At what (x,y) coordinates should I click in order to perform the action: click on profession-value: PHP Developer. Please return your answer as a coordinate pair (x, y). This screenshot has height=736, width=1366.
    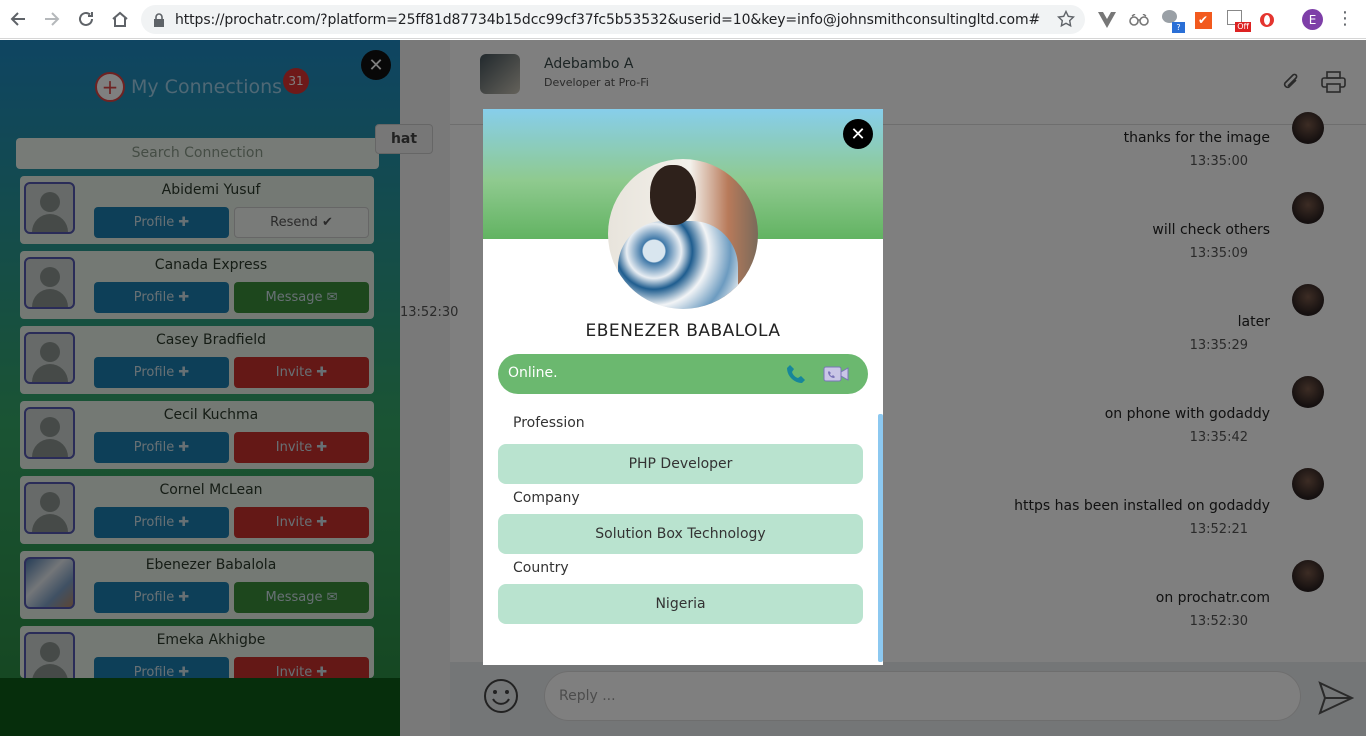
    Looking at the image, I should click on (680, 464).